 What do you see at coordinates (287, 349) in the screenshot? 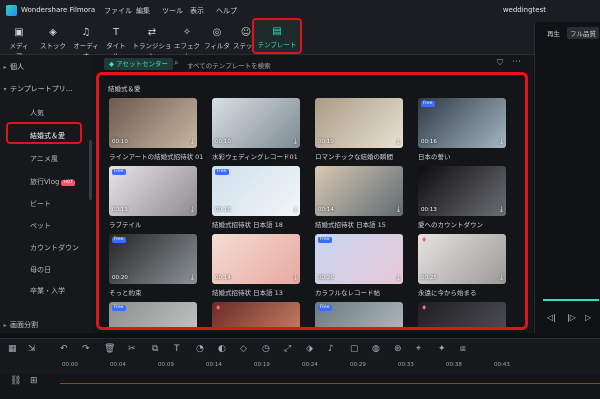
I see `expand-icon: ⤢` at bounding box center [287, 349].